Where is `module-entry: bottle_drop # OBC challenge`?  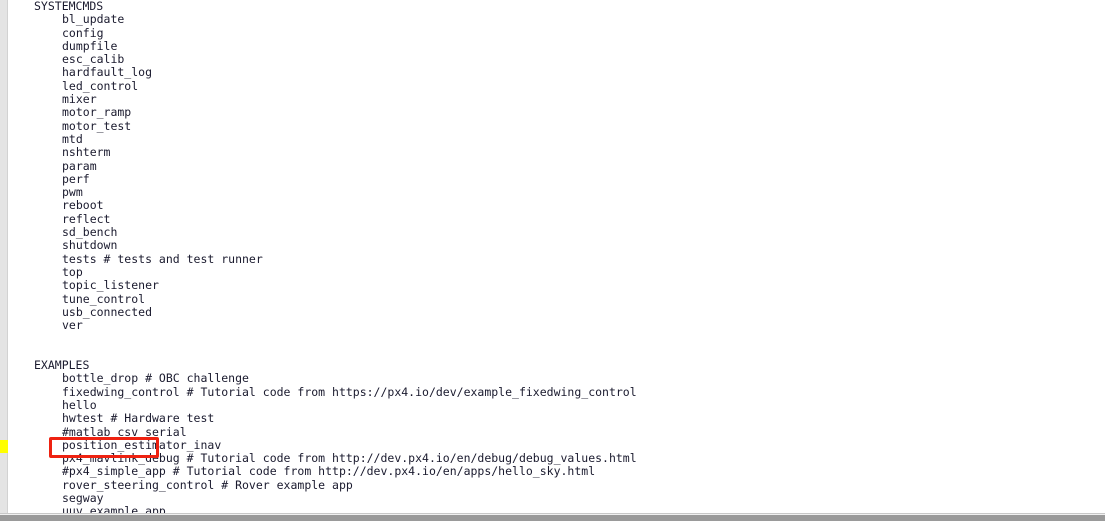
module-entry: bottle_drop # OBC challenge is located at coordinates (557, 379).